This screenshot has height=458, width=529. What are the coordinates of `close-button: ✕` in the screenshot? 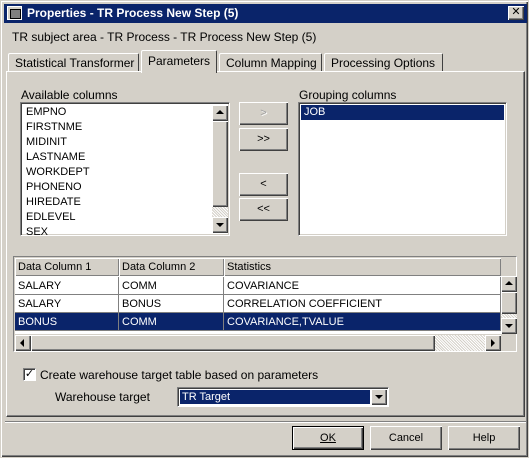 It's located at (516, 13).